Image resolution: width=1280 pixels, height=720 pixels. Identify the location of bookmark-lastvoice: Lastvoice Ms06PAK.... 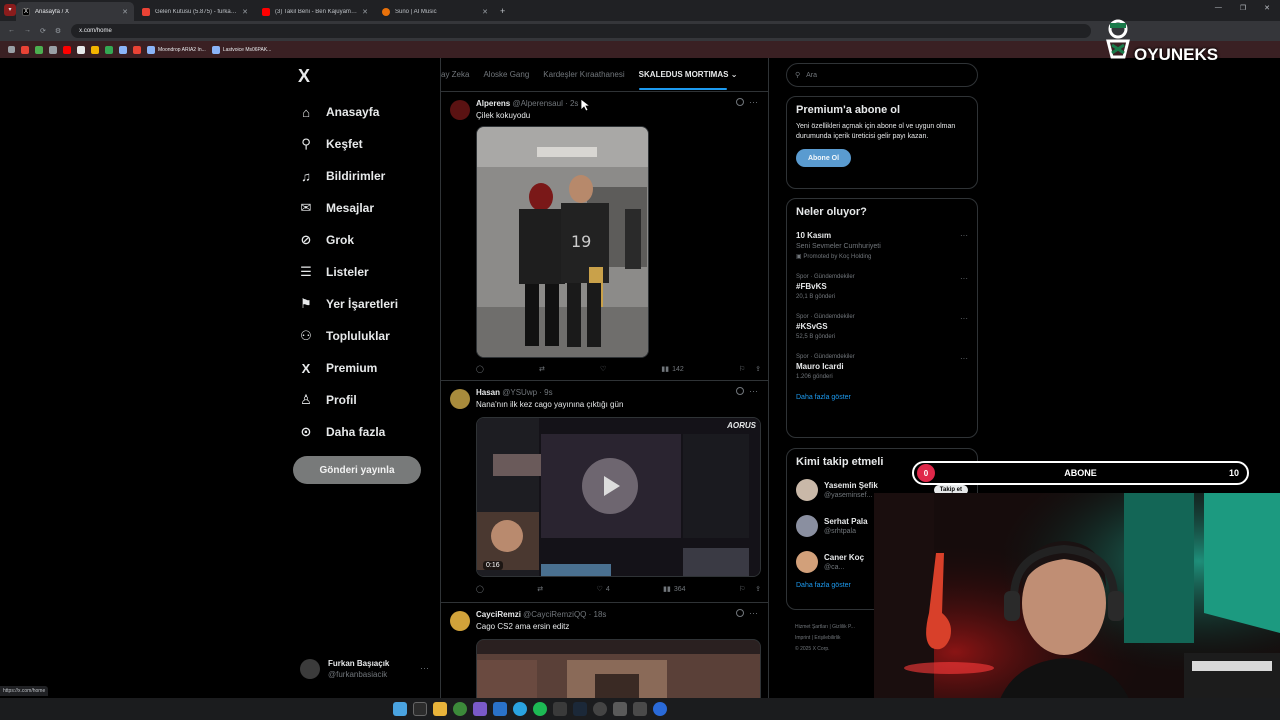
(241, 49).